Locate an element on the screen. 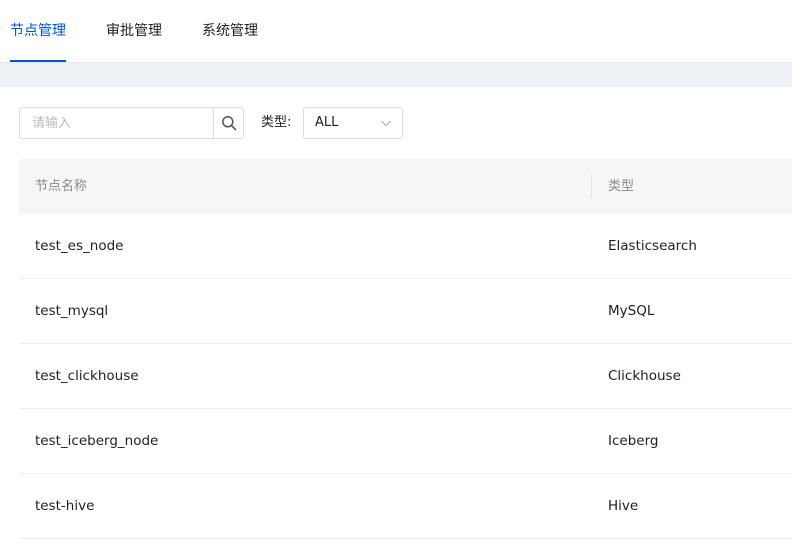  node-type-cell: Hive is located at coordinates (623, 506).